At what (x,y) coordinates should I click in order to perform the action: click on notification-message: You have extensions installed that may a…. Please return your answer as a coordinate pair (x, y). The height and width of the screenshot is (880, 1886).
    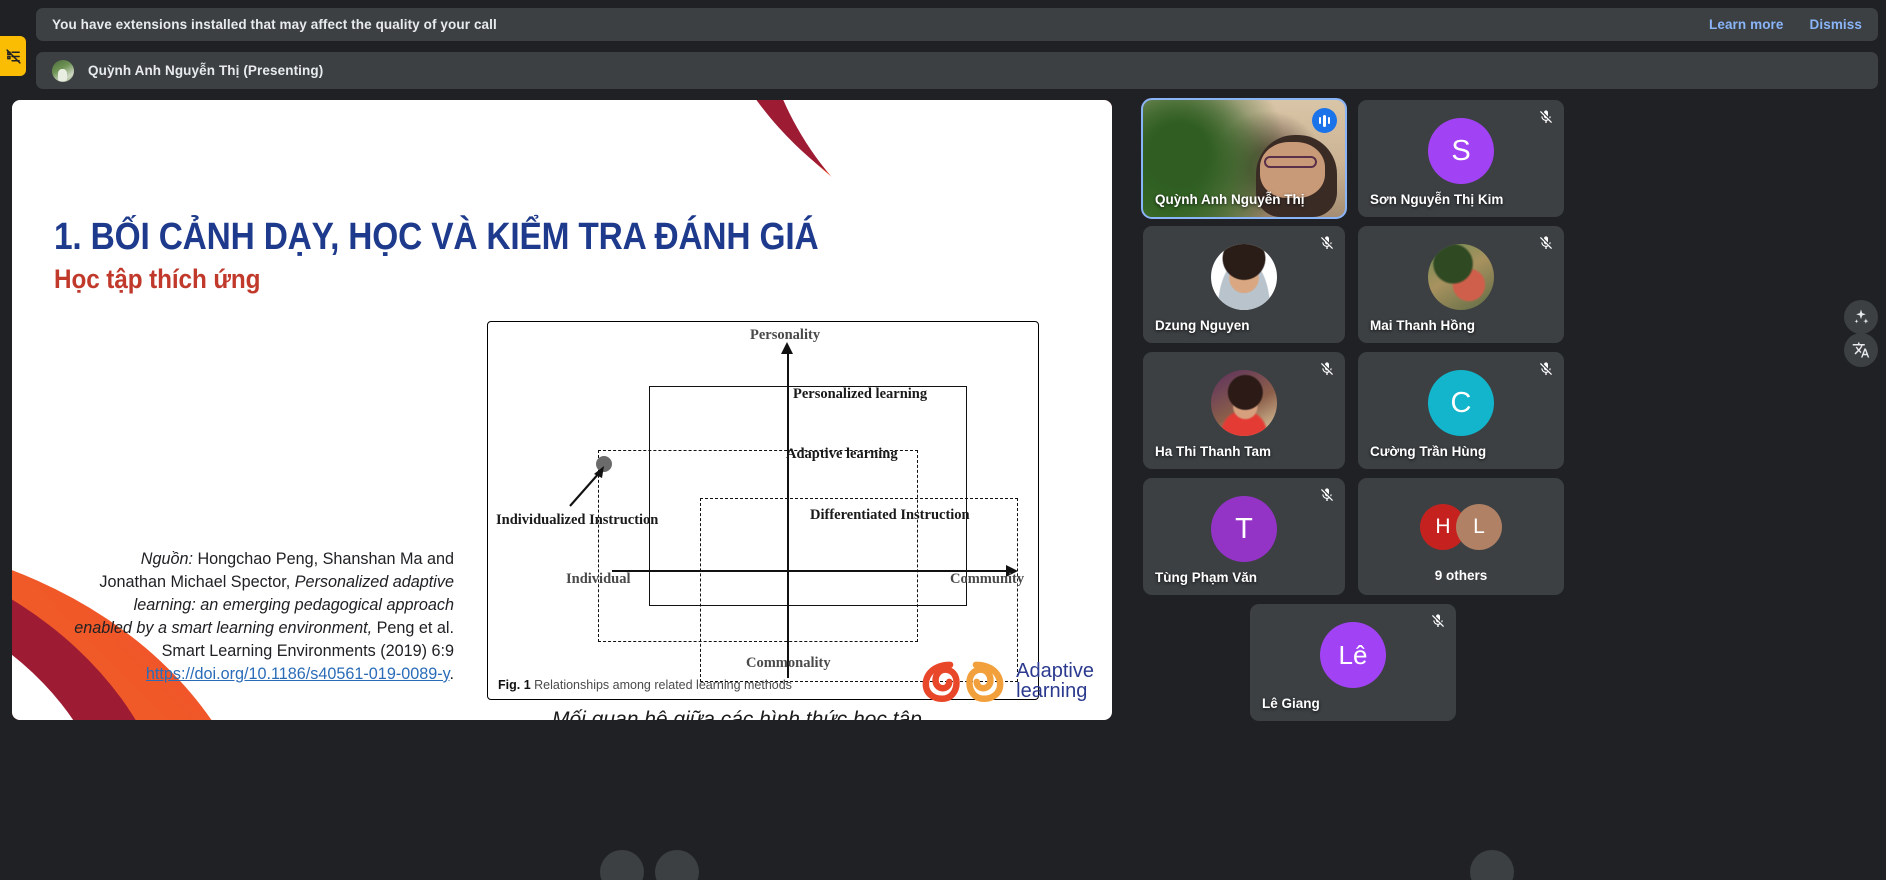
    Looking at the image, I should click on (274, 24).